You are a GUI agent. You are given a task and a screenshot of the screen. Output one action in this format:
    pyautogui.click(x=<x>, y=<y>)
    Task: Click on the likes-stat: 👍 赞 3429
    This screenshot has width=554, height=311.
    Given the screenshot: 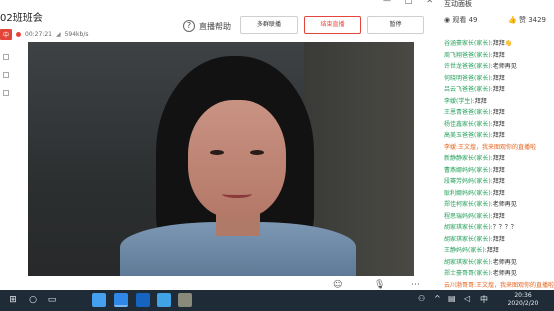 What is the action you would take?
    pyautogui.click(x=527, y=20)
    